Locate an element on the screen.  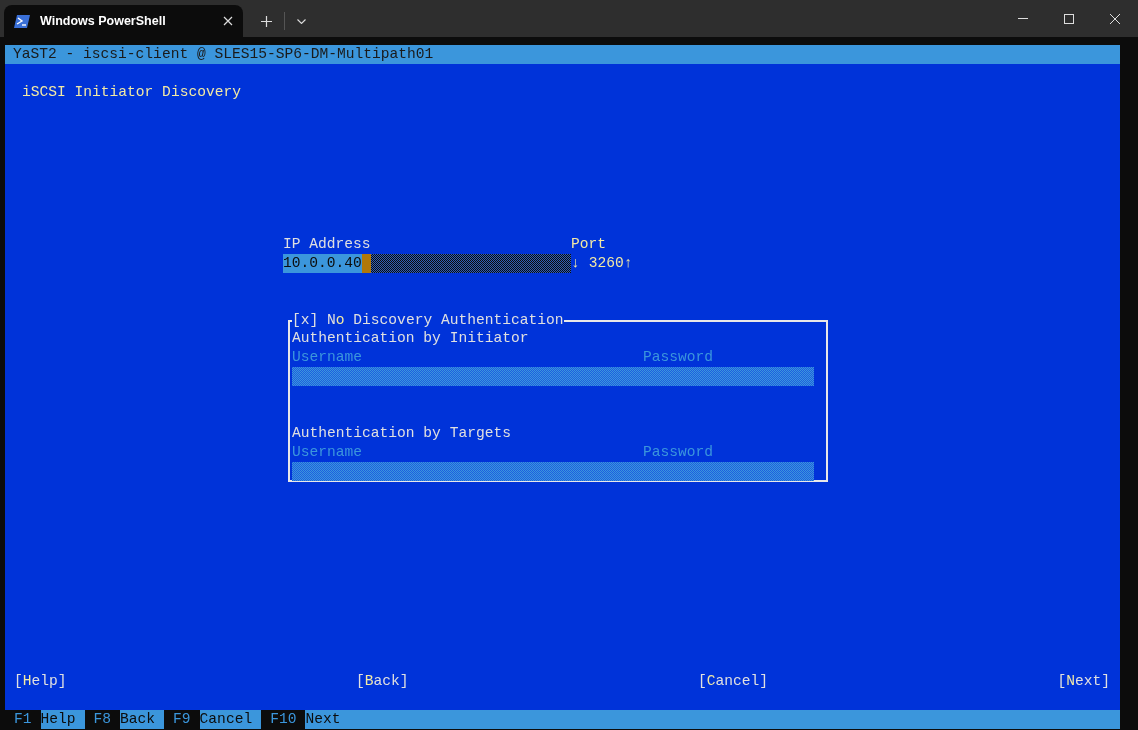
dialog-button: [Next] is located at coordinates (1083, 681).